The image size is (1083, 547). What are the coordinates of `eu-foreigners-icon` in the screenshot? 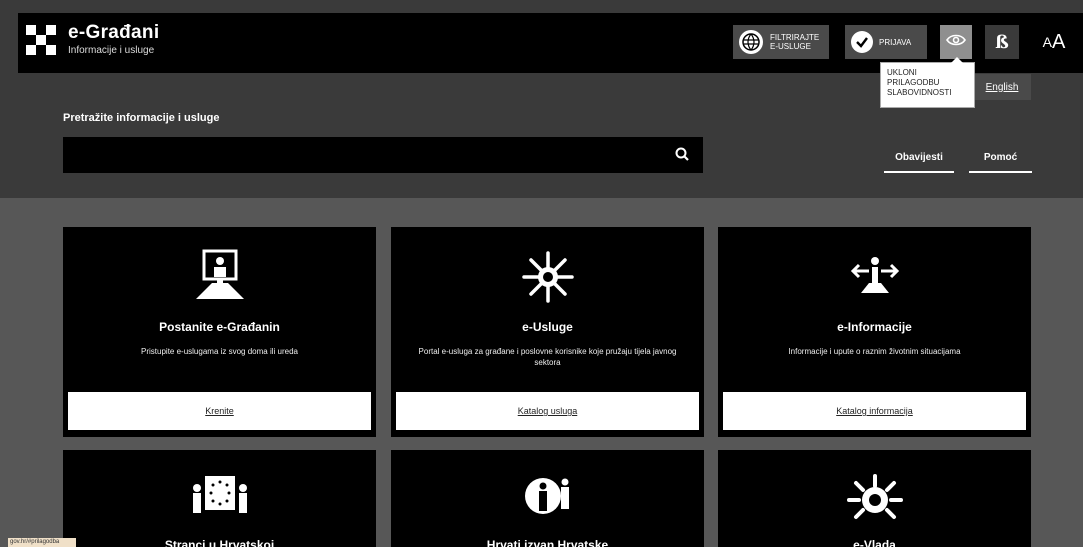 It's located at (219, 497).